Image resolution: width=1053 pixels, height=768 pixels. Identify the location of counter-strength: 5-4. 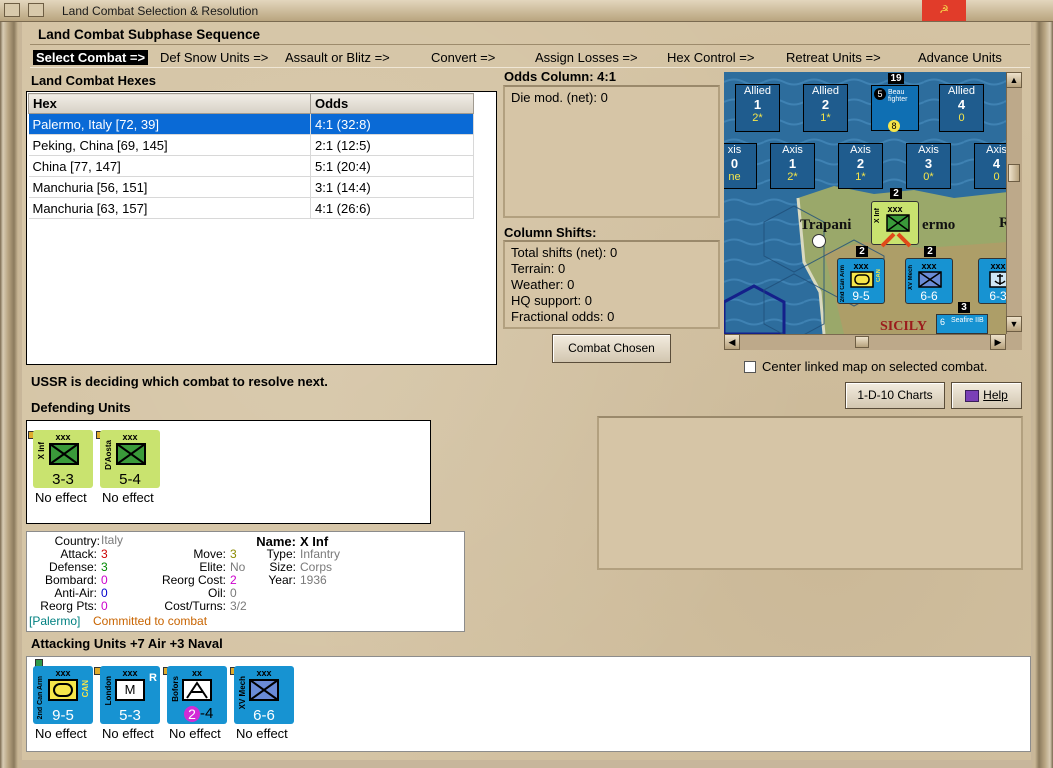
(130, 479).